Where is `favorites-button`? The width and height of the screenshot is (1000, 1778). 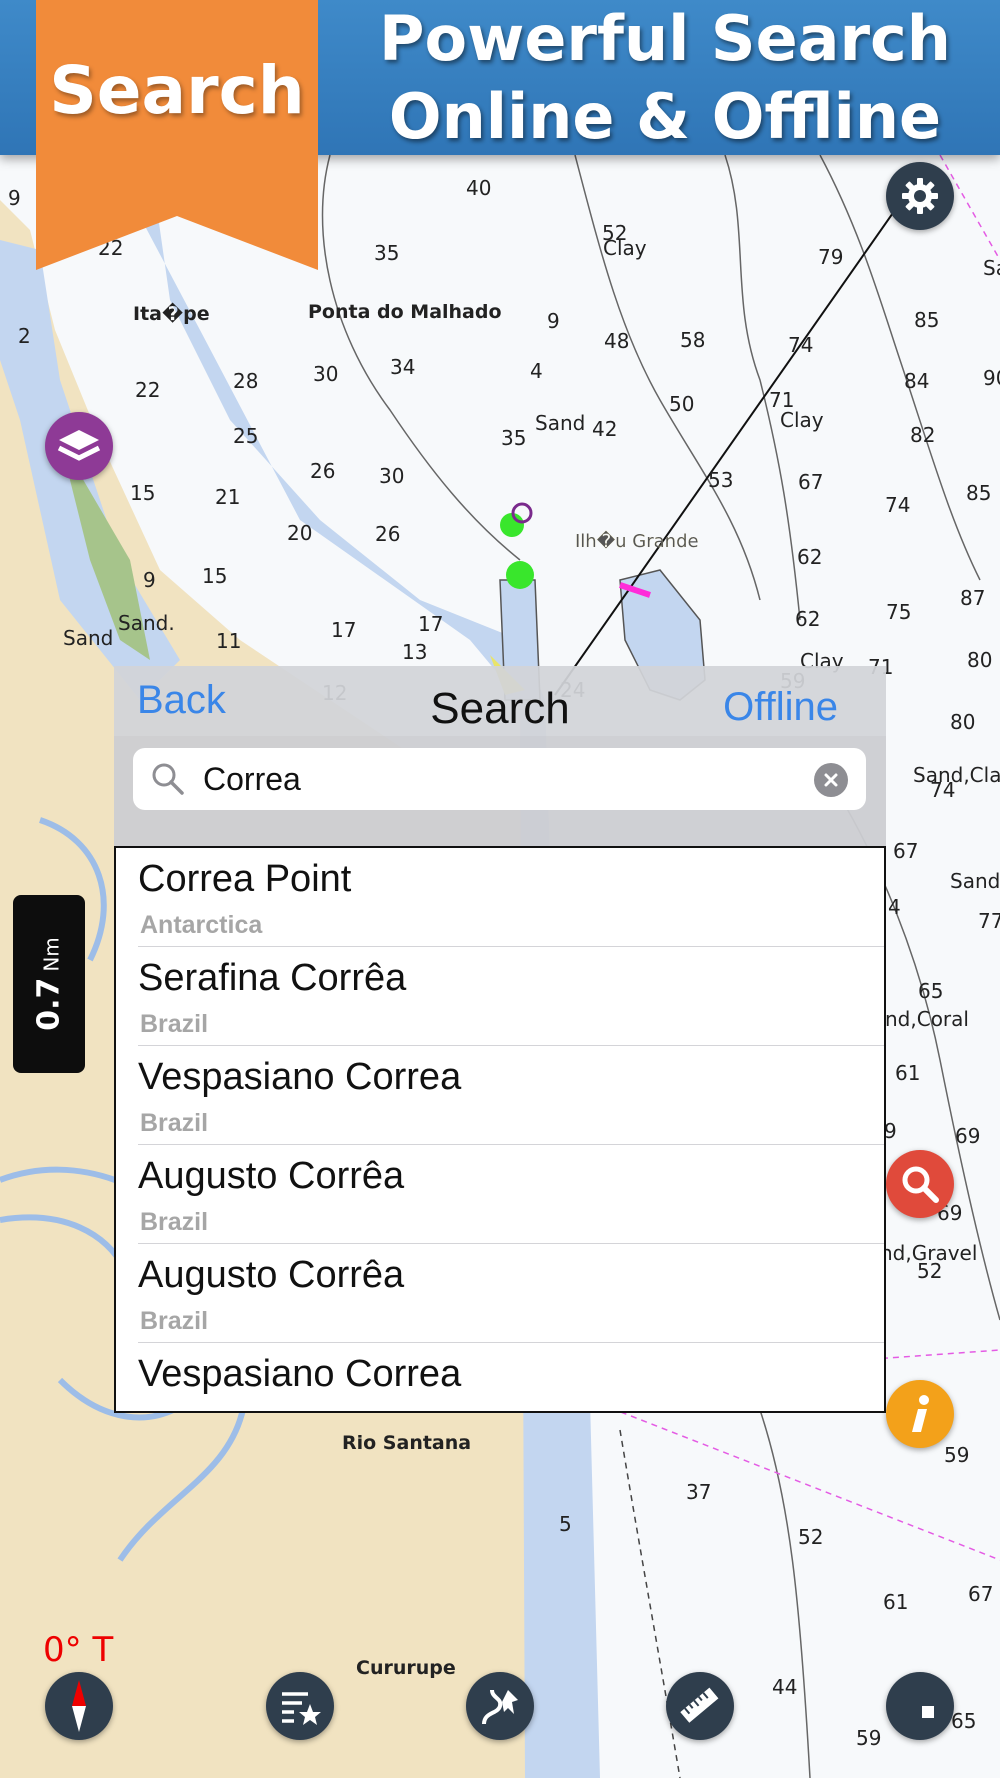 favorites-button is located at coordinates (300, 1706).